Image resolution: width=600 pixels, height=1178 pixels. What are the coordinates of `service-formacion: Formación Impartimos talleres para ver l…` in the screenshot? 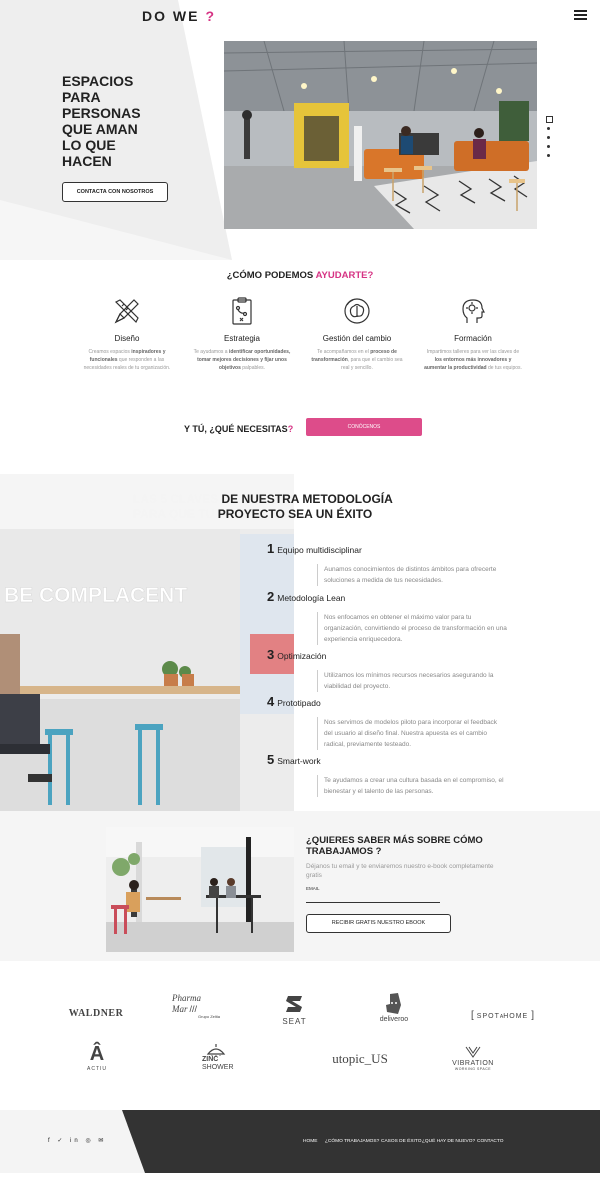 It's located at (473, 334).